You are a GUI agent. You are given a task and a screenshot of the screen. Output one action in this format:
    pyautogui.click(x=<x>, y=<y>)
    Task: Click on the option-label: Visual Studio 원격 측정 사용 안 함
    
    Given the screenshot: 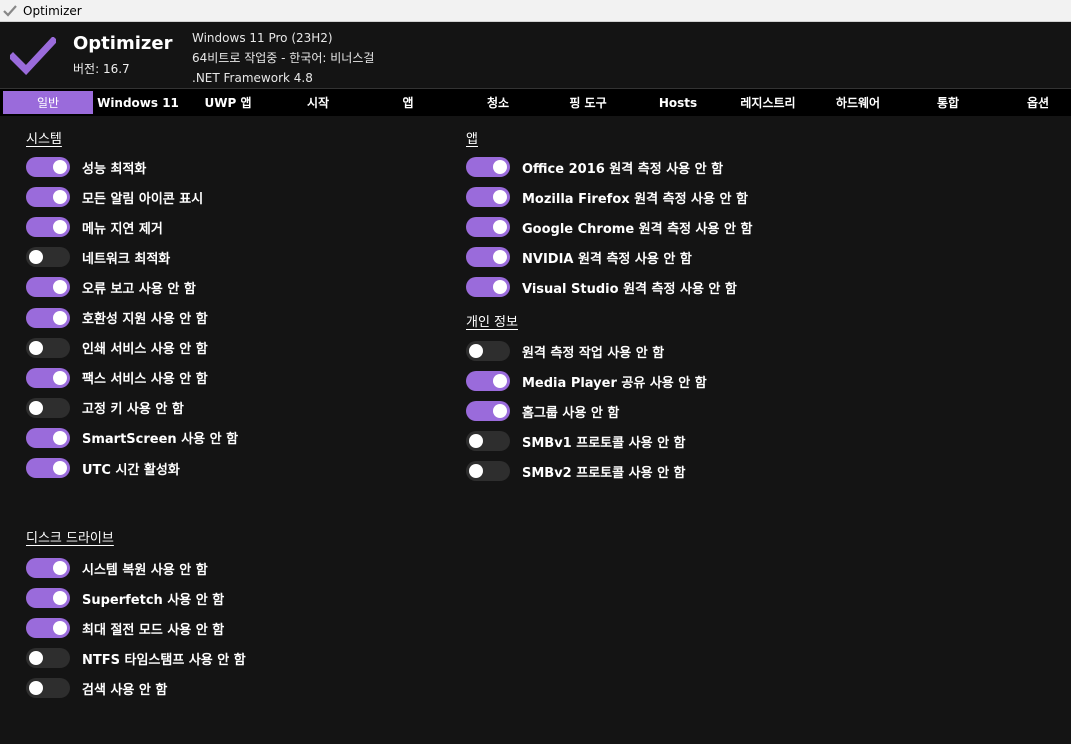 What is the action you would take?
    pyautogui.click(x=629, y=289)
    